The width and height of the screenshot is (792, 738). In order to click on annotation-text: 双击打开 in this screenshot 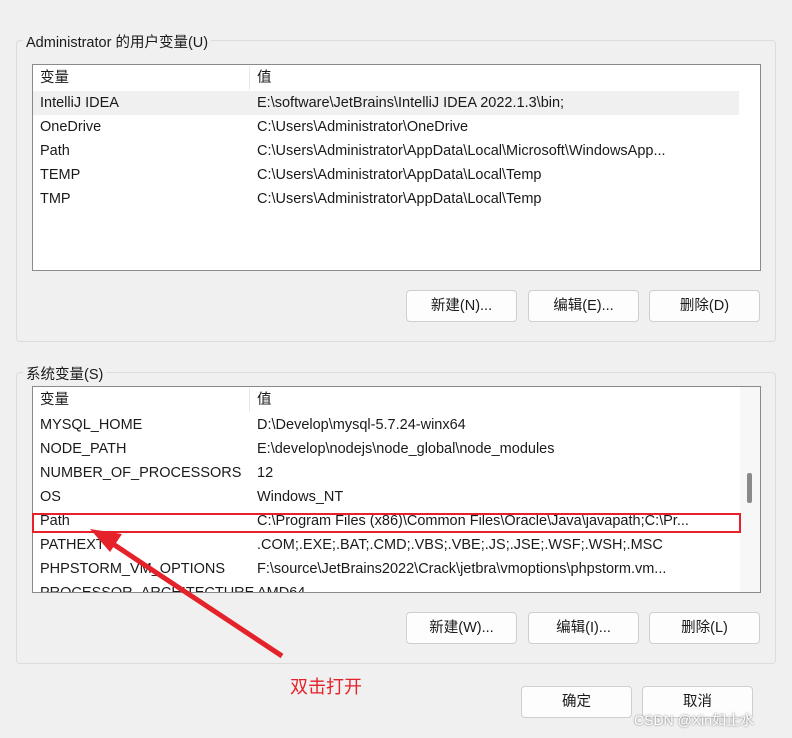, I will do `click(326, 687)`.